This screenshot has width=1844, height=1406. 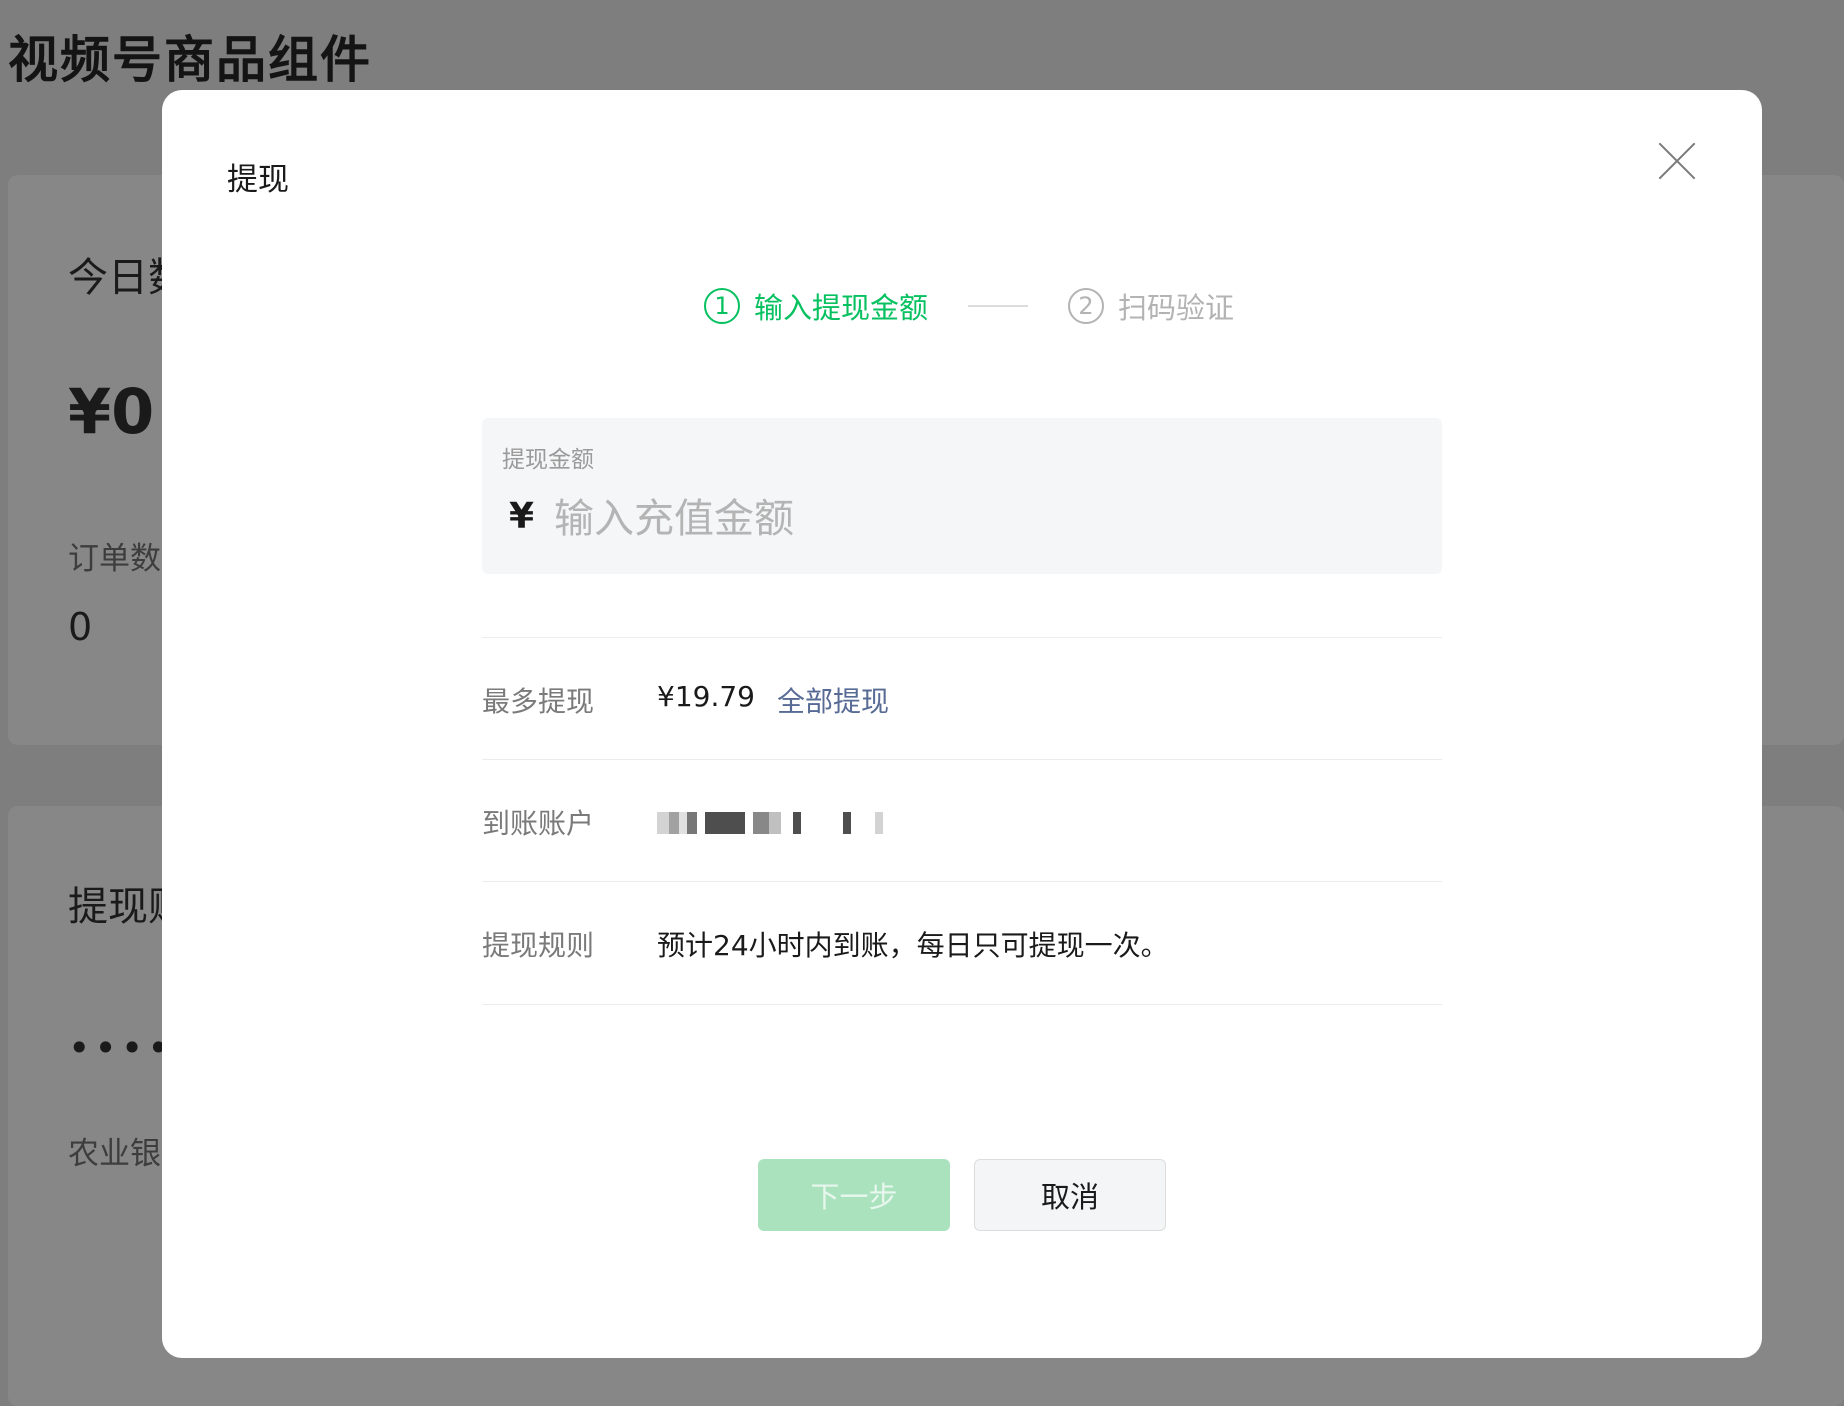 What do you see at coordinates (121, 1048) in the screenshot?
I see `masked-card-number: ••••` at bounding box center [121, 1048].